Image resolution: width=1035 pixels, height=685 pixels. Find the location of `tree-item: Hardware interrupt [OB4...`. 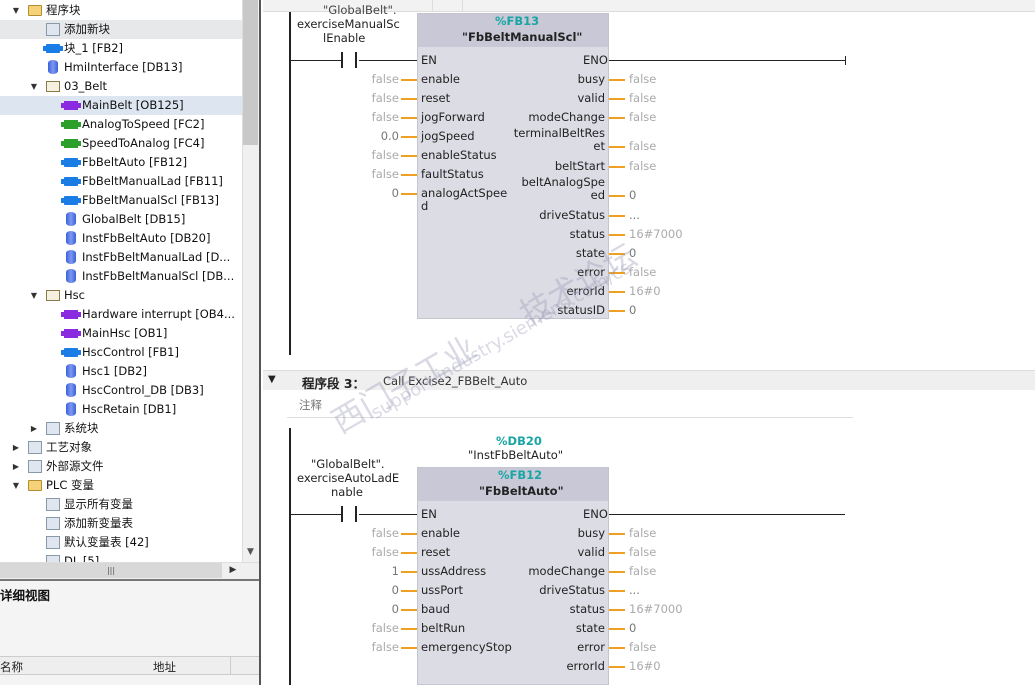

tree-item: Hardware interrupt [OB4... is located at coordinates (121, 314).